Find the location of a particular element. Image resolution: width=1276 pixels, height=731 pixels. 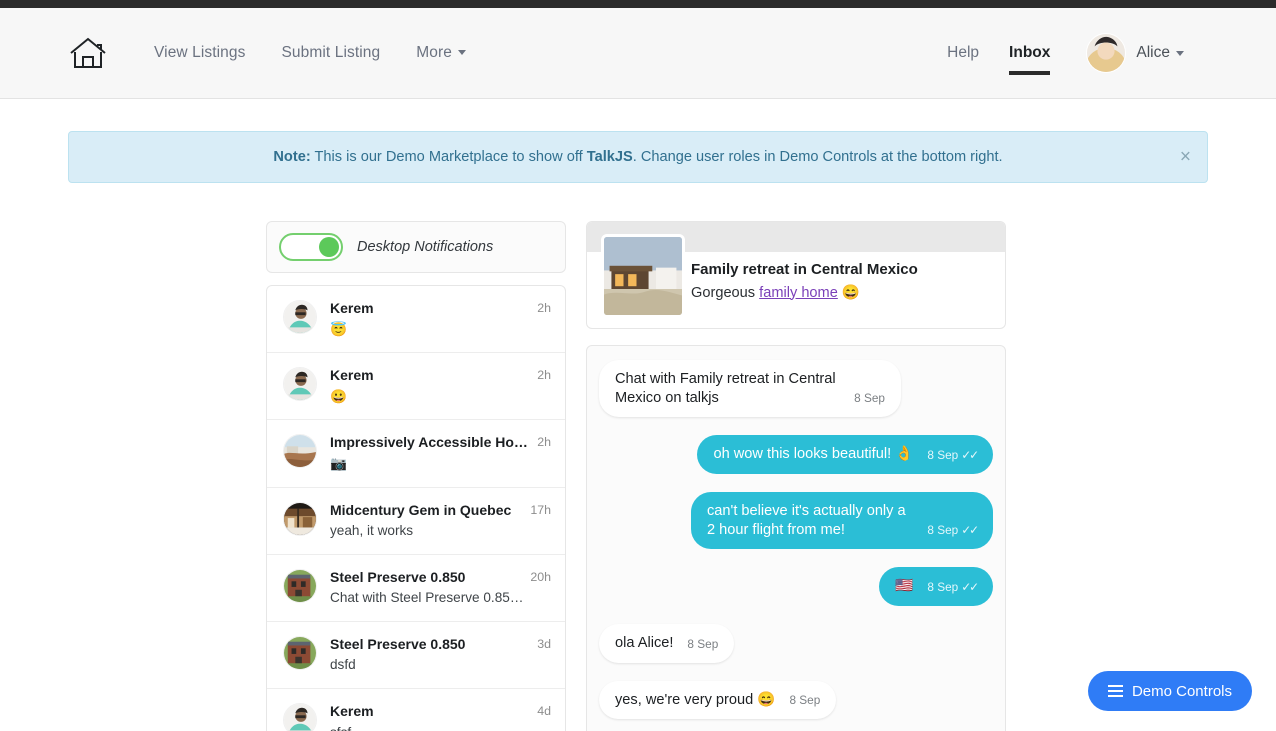

message-bubble: yes, we're very proud 😄 8 Sep is located at coordinates (718, 700).